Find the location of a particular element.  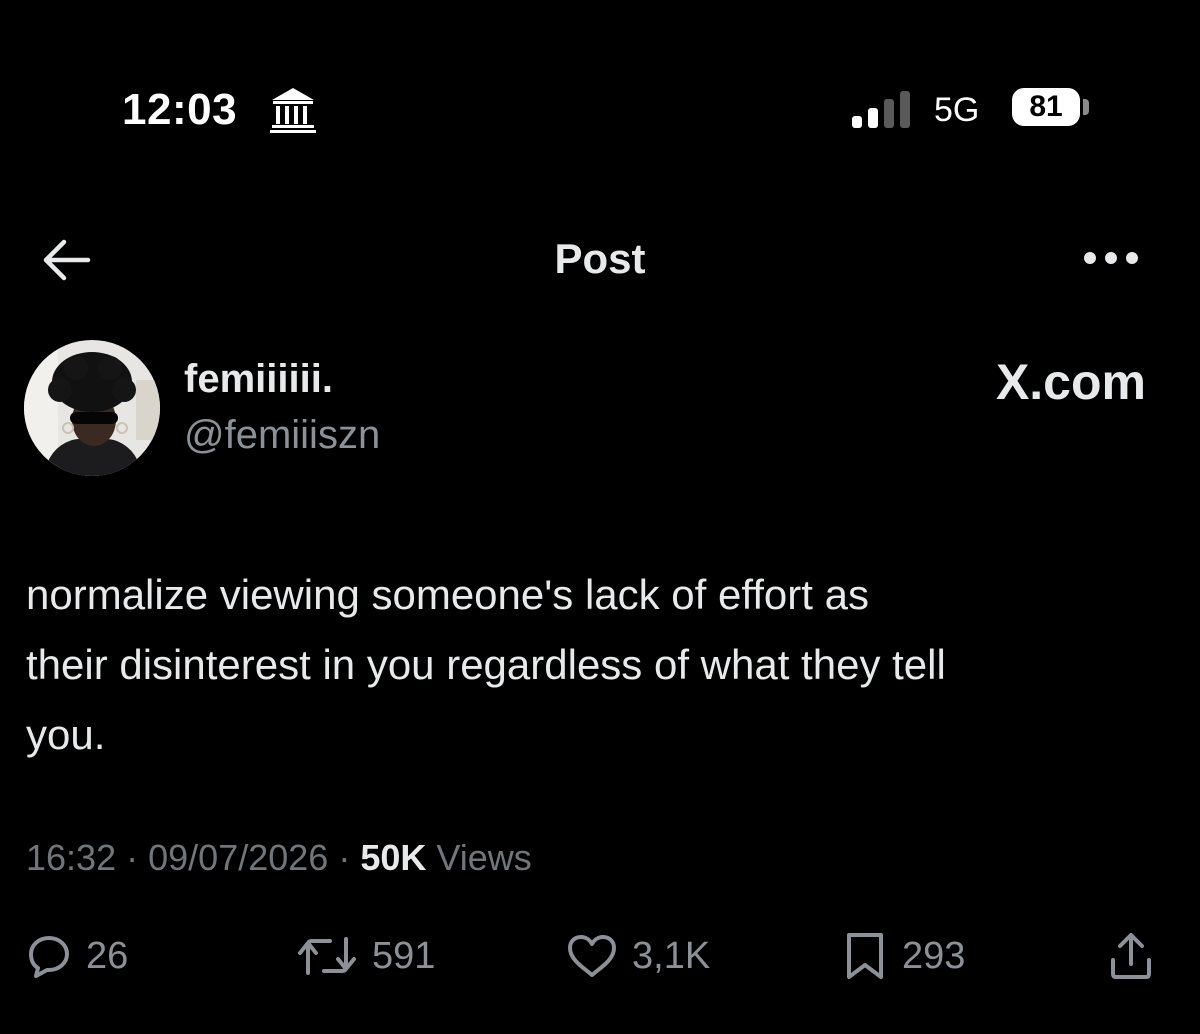

avatar is located at coordinates (92, 408).